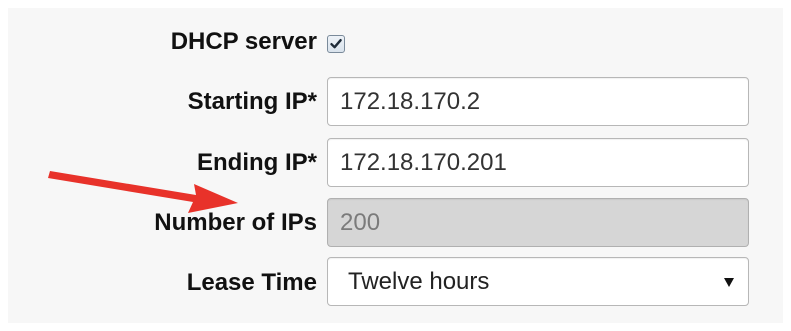  Describe the element at coordinates (243, 41) in the screenshot. I see `dhcp-server-label: DHCP server` at that location.